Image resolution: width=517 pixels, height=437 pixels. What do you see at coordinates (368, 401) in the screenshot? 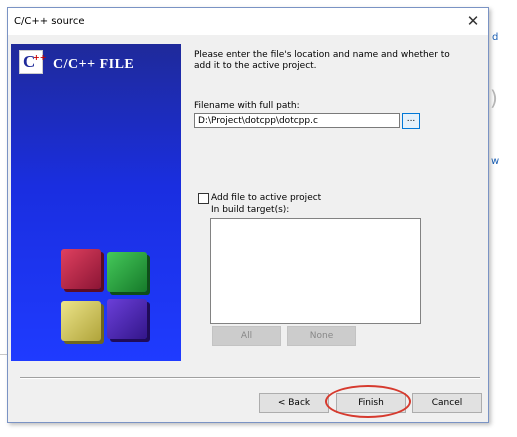
I see `finish-highlight-annotation` at bounding box center [368, 401].